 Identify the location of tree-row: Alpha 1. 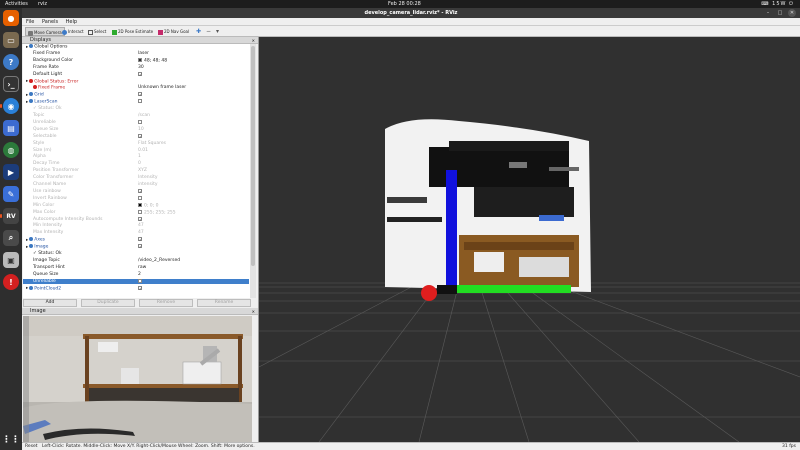
(136, 157).